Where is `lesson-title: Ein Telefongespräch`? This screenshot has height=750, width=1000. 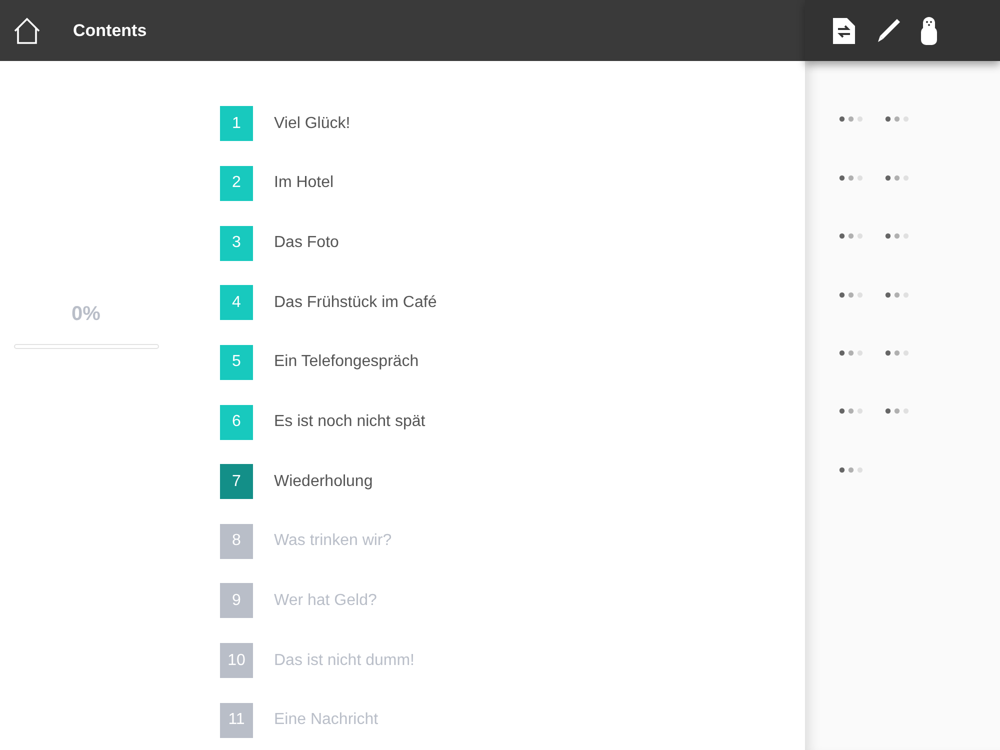
lesson-title: Ein Telefongespräch is located at coordinates (346, 362).